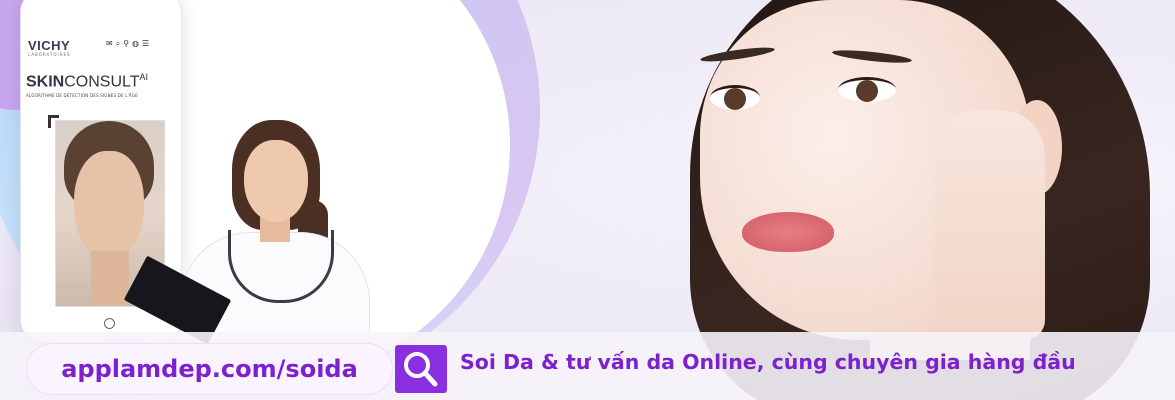 The height and width of the screenshot is (400, 1175). I want to click on model-hand, so click(990, 225).